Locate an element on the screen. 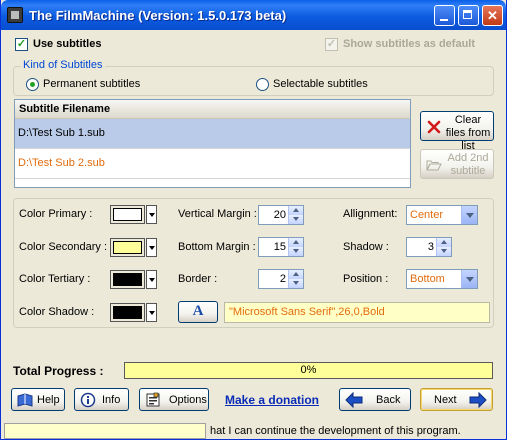 This screenshot has width=507, height=440. shadow-down is located at coordinates (443, 251).